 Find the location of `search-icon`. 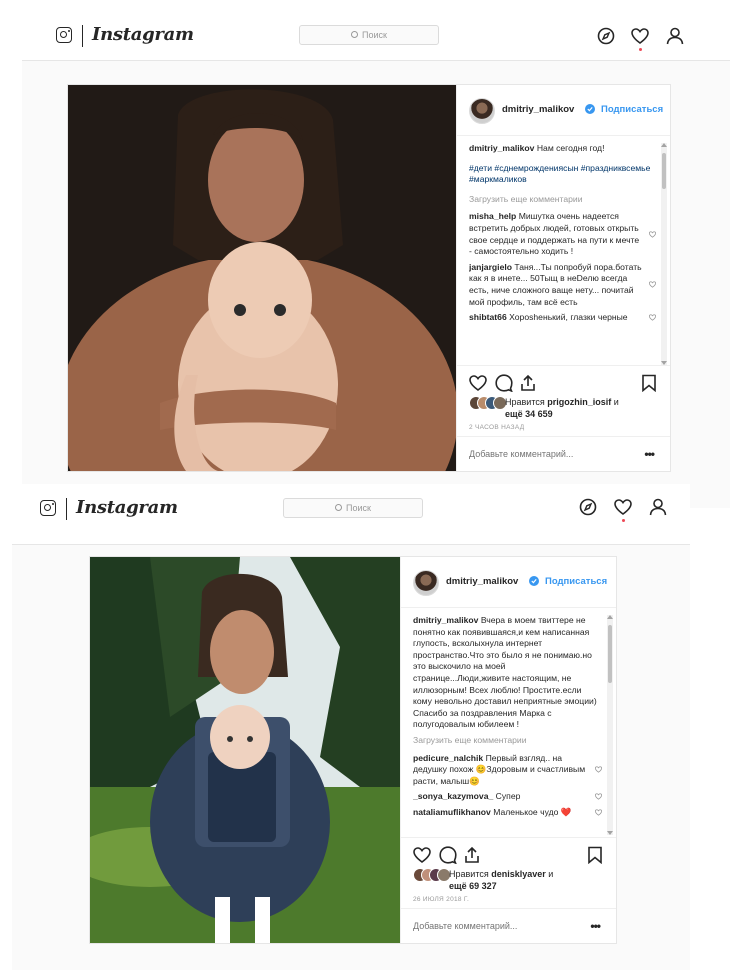

search-icon is located at coordinates (355, 34).